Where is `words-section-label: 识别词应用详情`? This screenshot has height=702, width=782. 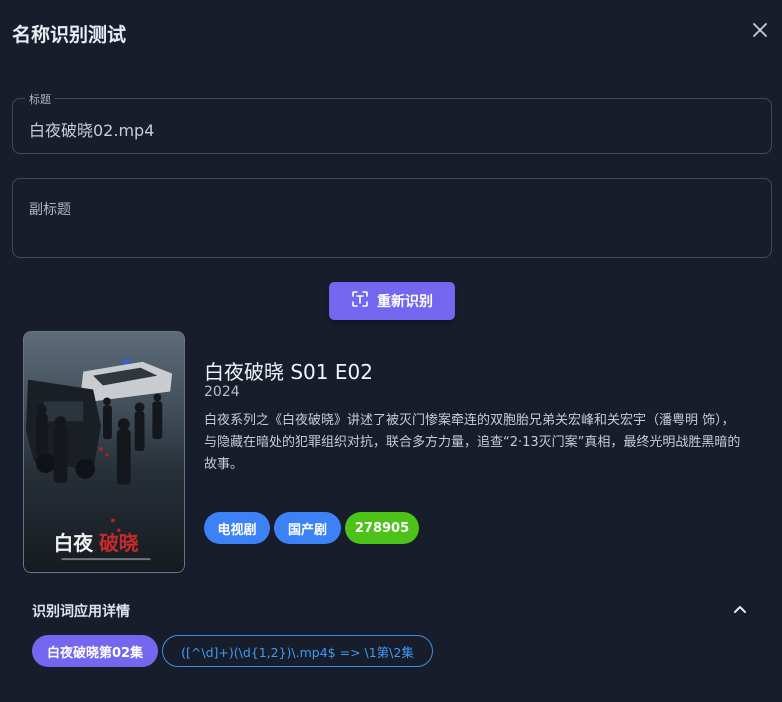 words-section-label: 识别词应用详情 is located at coordinates (81, 612).